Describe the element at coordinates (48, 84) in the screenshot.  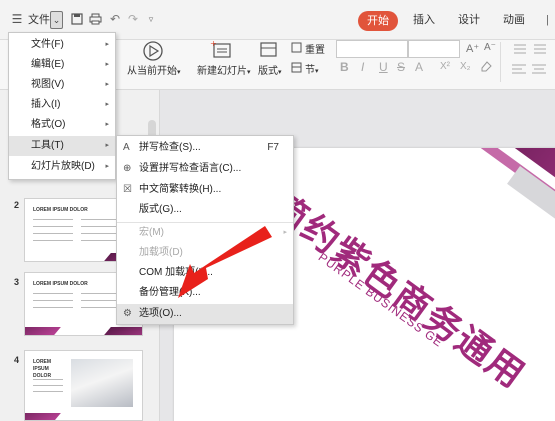
I see `menu-item-label: 视图(V)` at that location.